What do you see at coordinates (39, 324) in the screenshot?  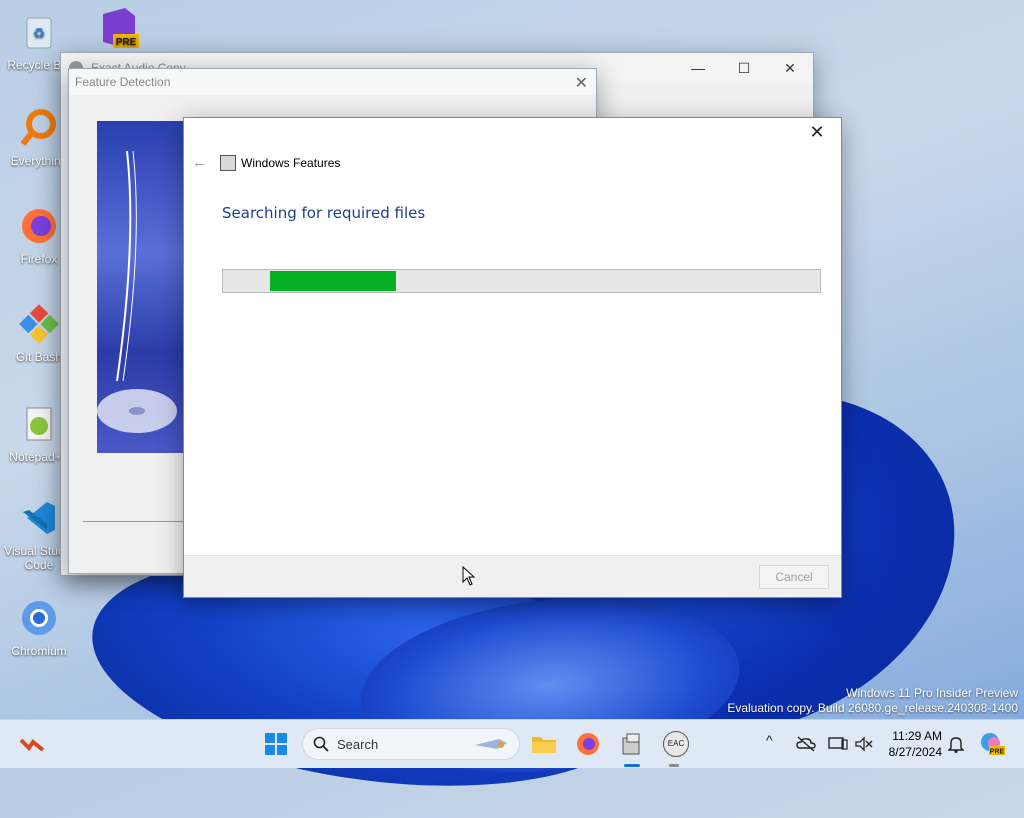 I see `git-bash-icon` at bounding box center [39, 324].